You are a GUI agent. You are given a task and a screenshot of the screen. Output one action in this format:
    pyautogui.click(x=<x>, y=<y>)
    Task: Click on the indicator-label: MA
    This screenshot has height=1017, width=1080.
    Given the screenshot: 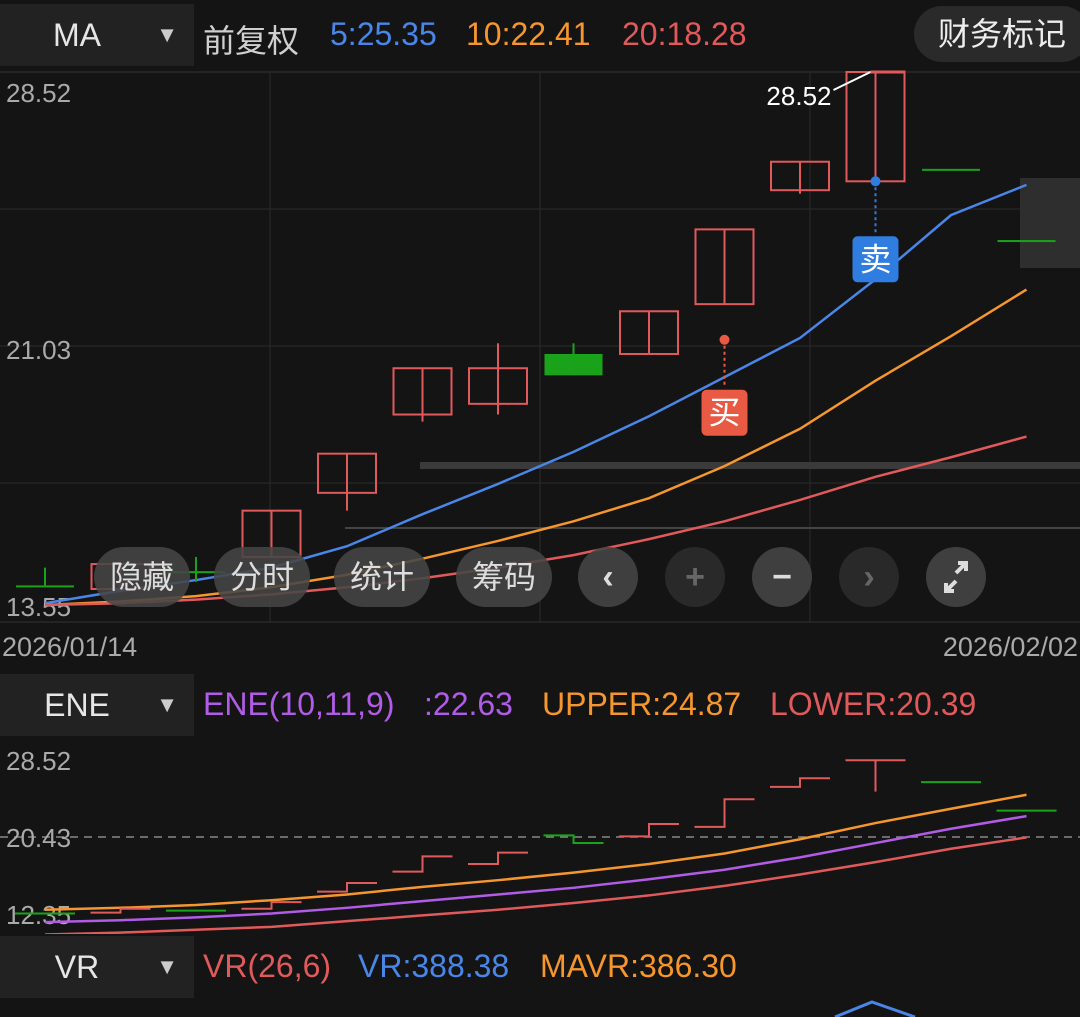 What is the action you would take?
    pyautogui.click(x=77, y=34)
    